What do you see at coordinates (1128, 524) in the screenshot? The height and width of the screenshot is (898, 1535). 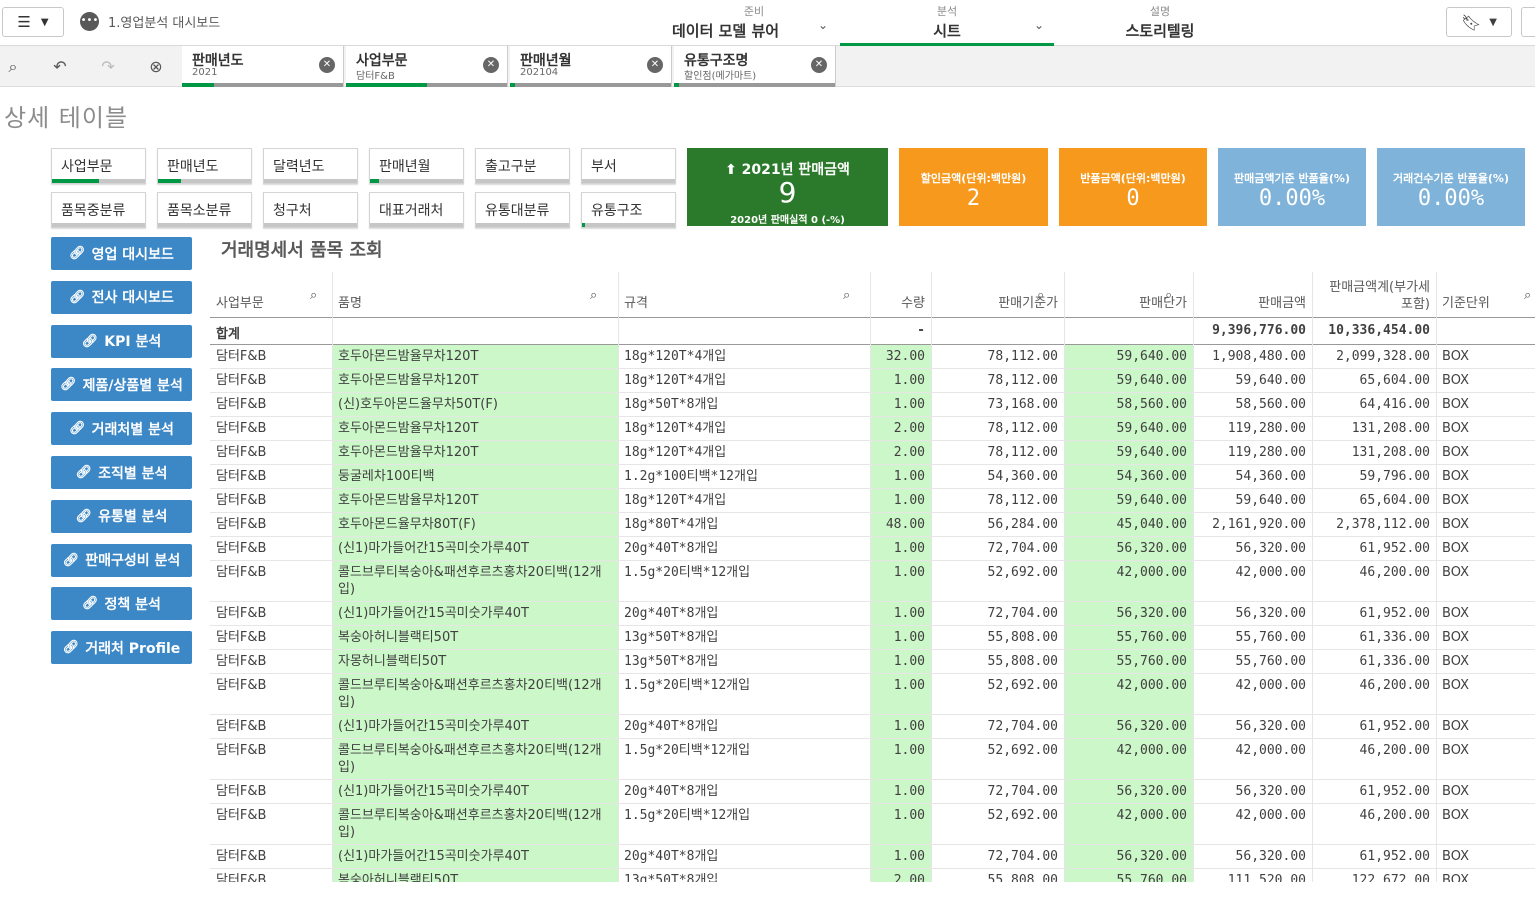 I see `table-cell: 45,040.00` at bounding box center [1128, 524].